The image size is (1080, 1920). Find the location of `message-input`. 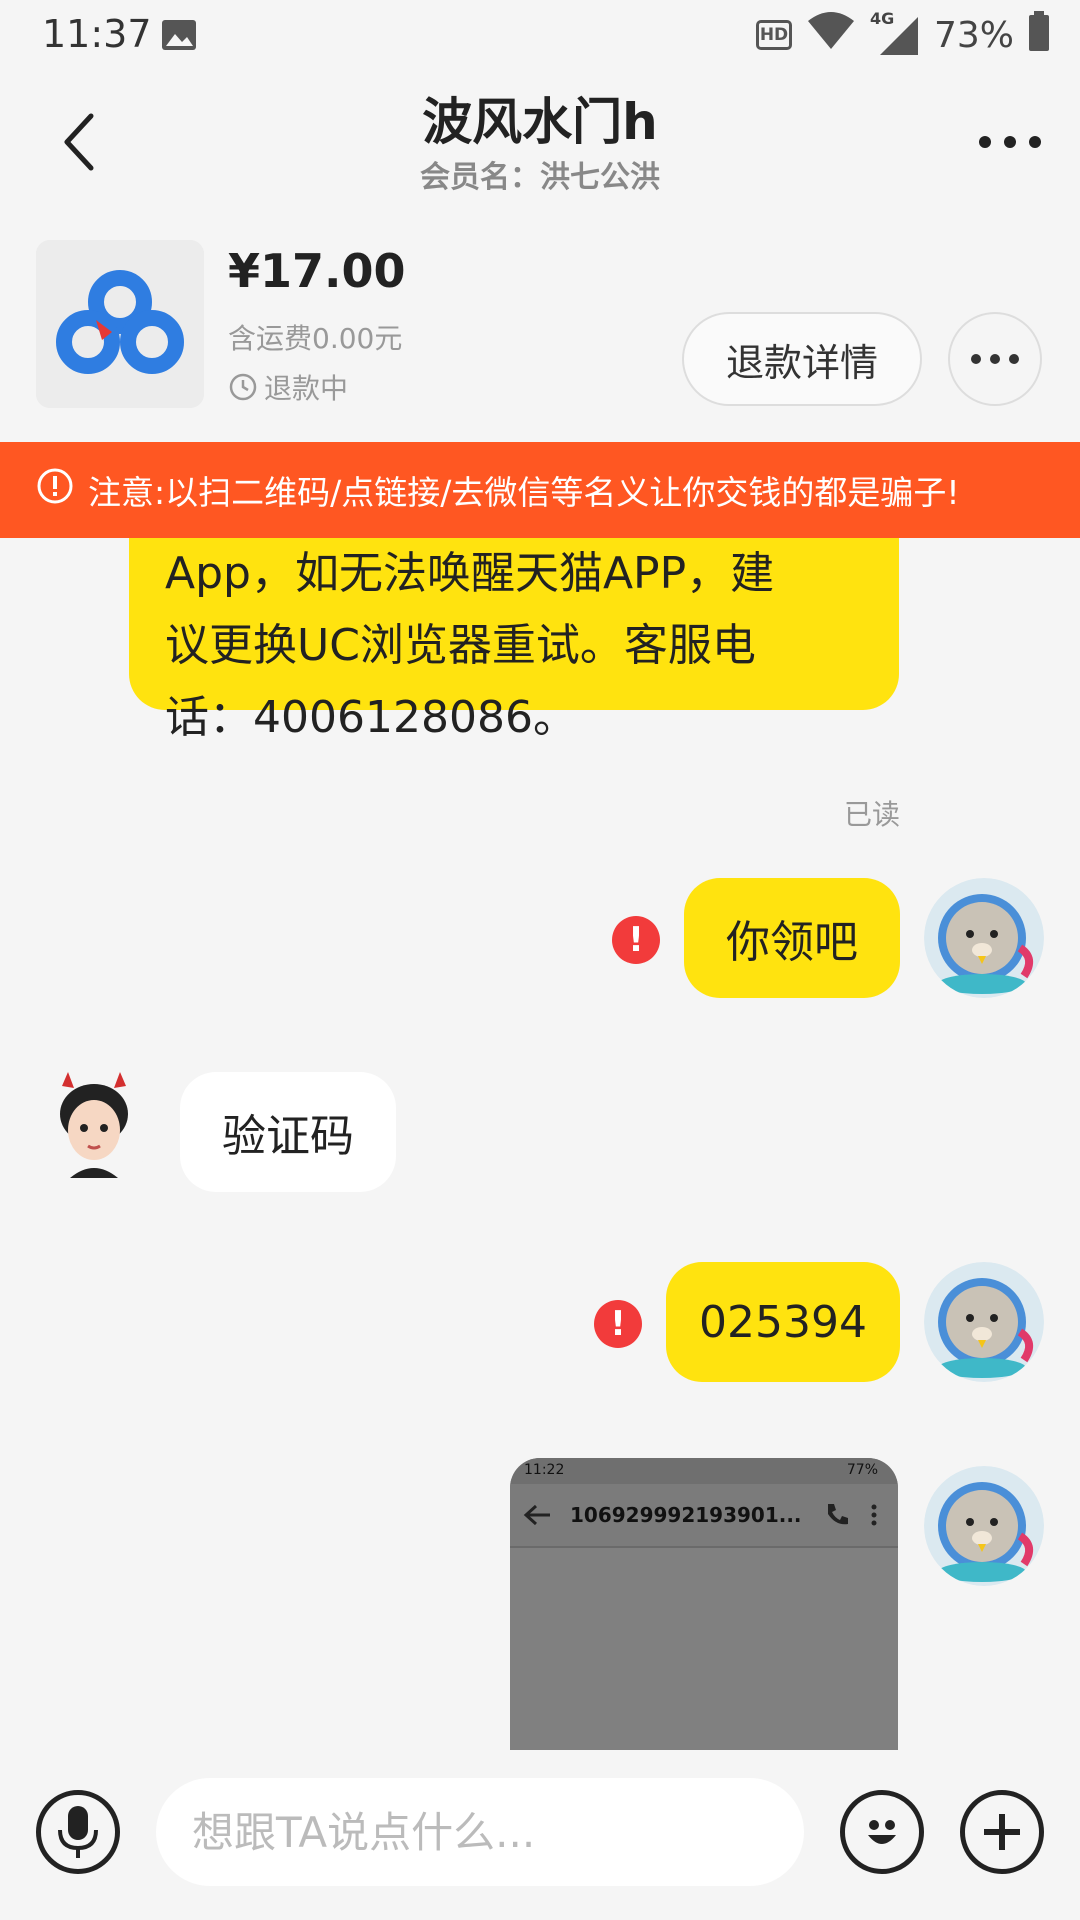

message-input is located at coordinates (480, 1832).